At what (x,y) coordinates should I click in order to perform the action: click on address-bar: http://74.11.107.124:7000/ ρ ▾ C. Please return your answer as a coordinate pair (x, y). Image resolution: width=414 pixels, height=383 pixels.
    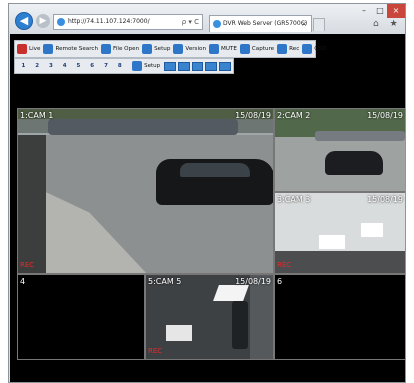
    Looking at the image, I should click on (128, 22).